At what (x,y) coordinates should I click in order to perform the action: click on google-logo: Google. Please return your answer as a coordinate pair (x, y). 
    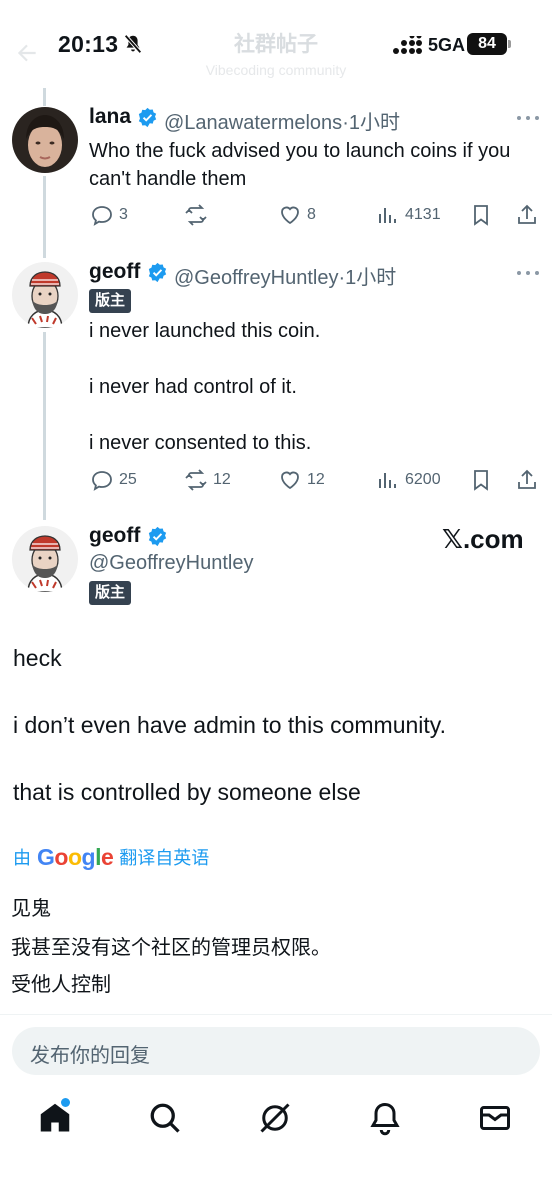
    Looking at the image, I should click on (75, 856).